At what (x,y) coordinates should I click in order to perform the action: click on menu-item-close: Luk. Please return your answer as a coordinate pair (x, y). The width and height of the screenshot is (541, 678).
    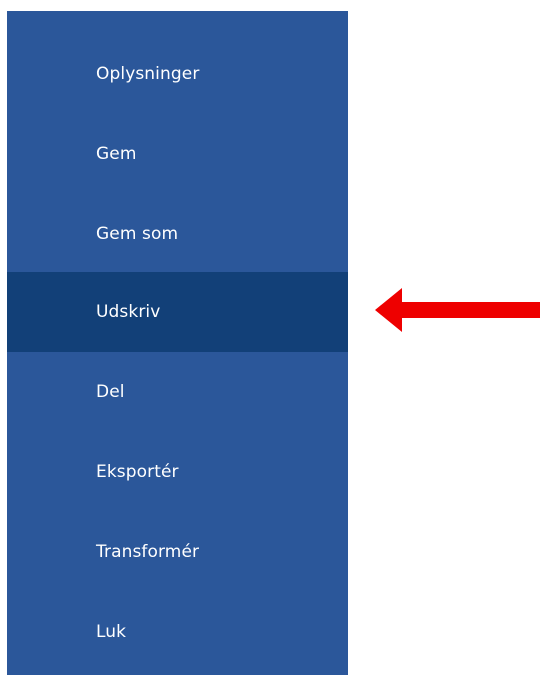
    Looking at the image, I should click on (177, 632).